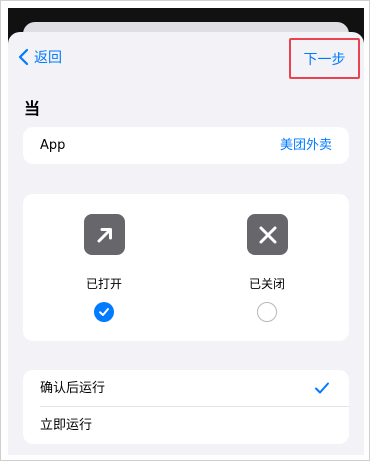 This screenshot has height=461, width=370. What do you see at coordinates (32, 108) in the screenshot?
I see `section-title: 当` at bounding box center [32, 108].